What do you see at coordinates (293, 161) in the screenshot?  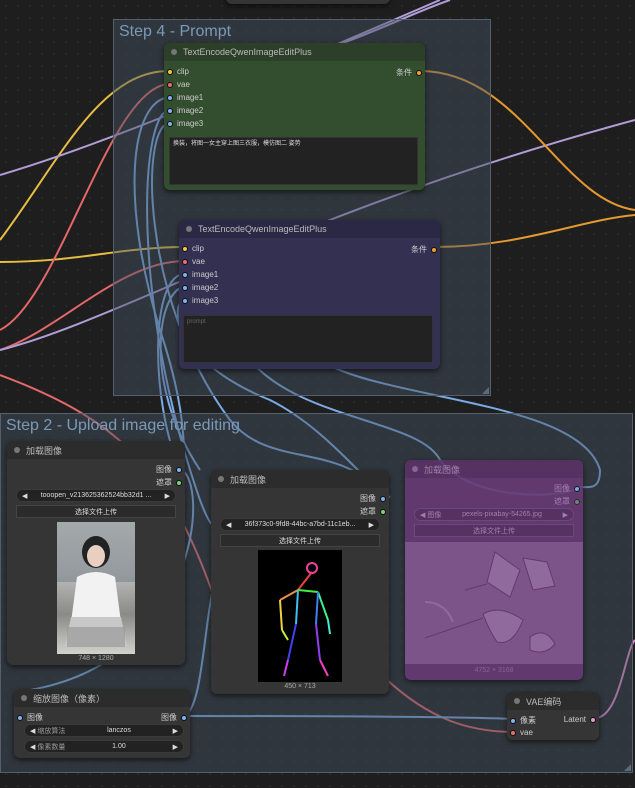 I see `prompt-textarea: 换装，将图一女主穿上图三衣服，模仿图二 姿势` at bounding box center [293, 161].